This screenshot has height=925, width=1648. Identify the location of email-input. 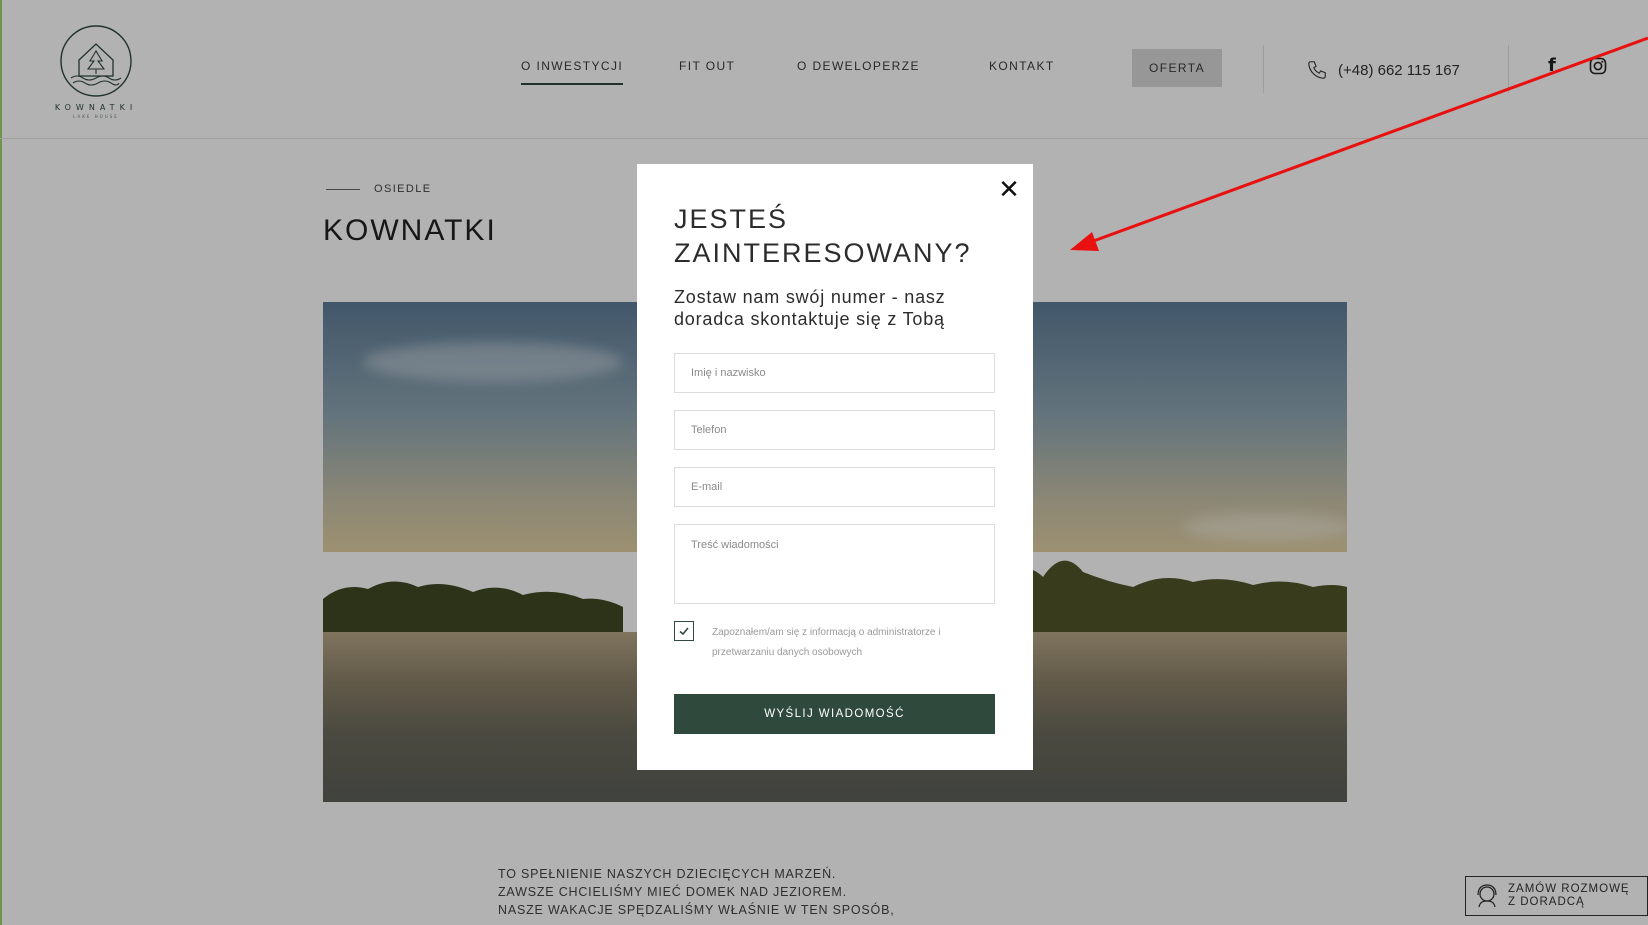
(834, 487).